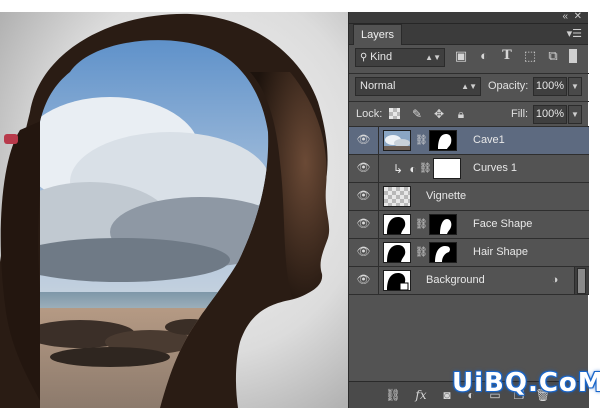 The image size is (600, 408). I want to click on smart-object-icon: ◑, so click(555, 280).